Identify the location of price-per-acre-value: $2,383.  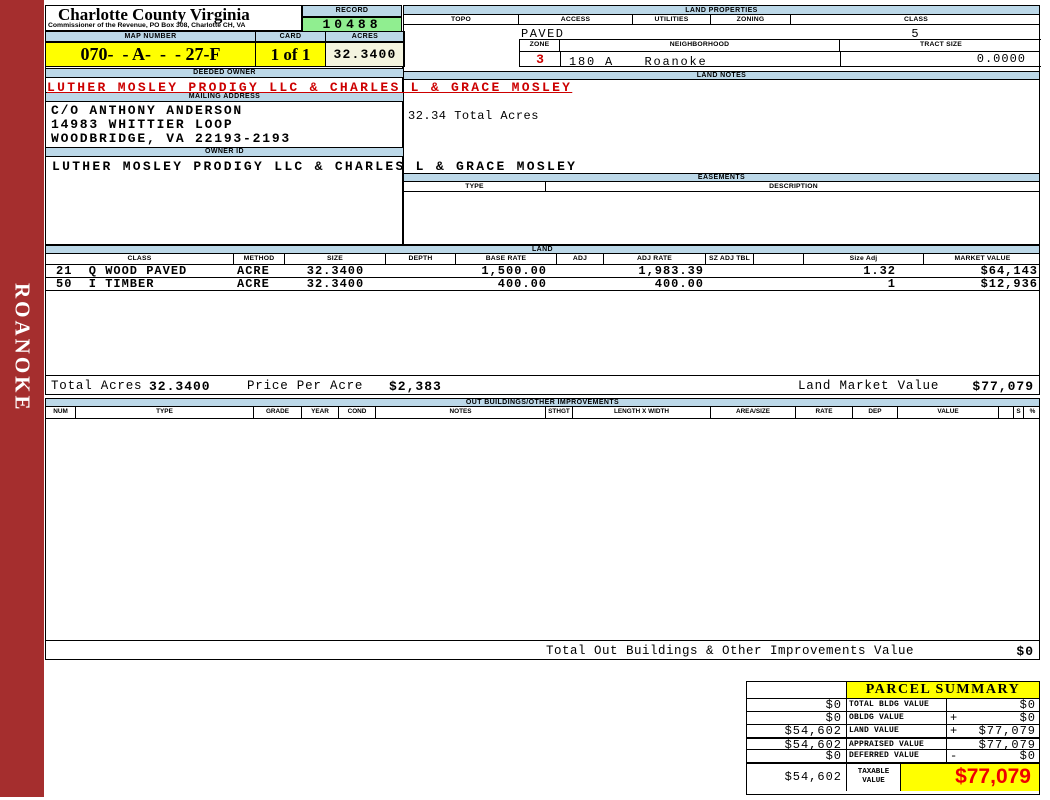
(415, 386).